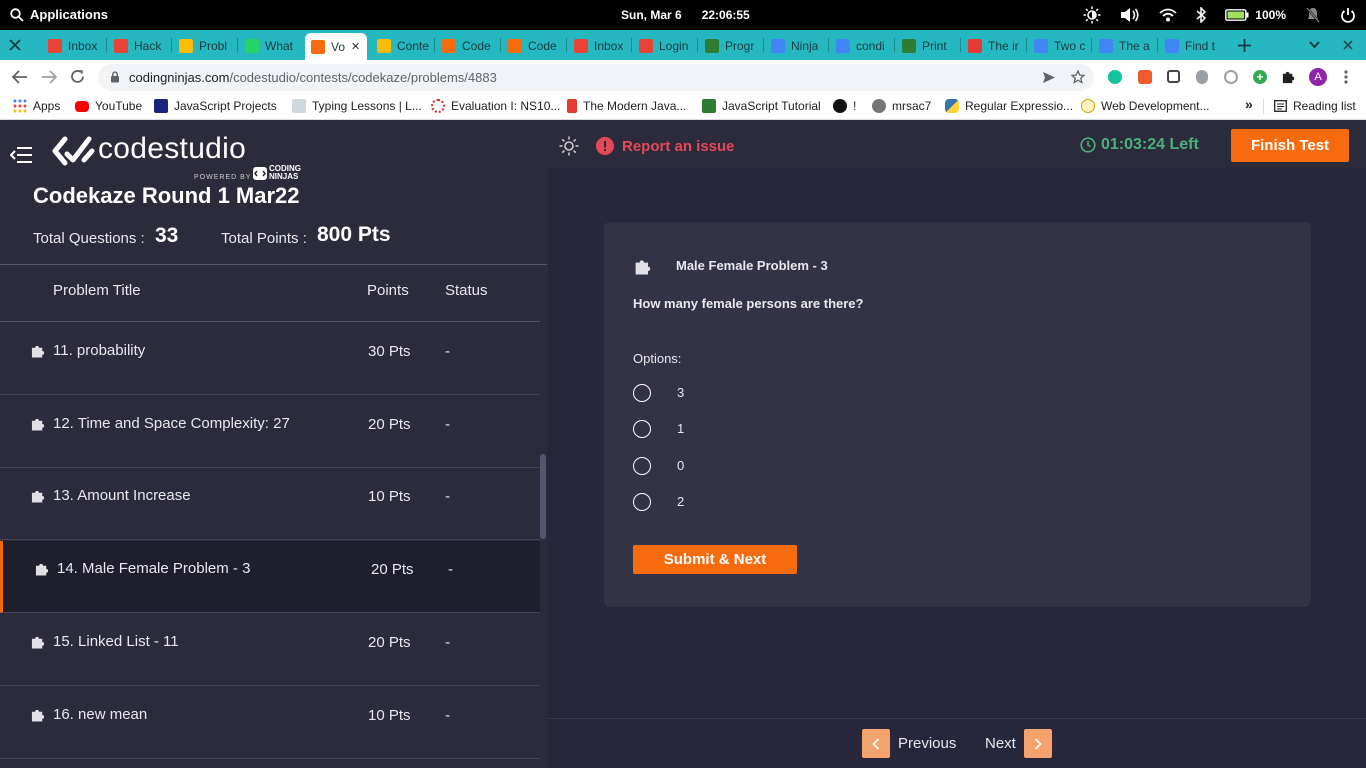  Describe the element at coordinates (59, 14) in the screenshot. I see `applications-menu: Applications` at that location.